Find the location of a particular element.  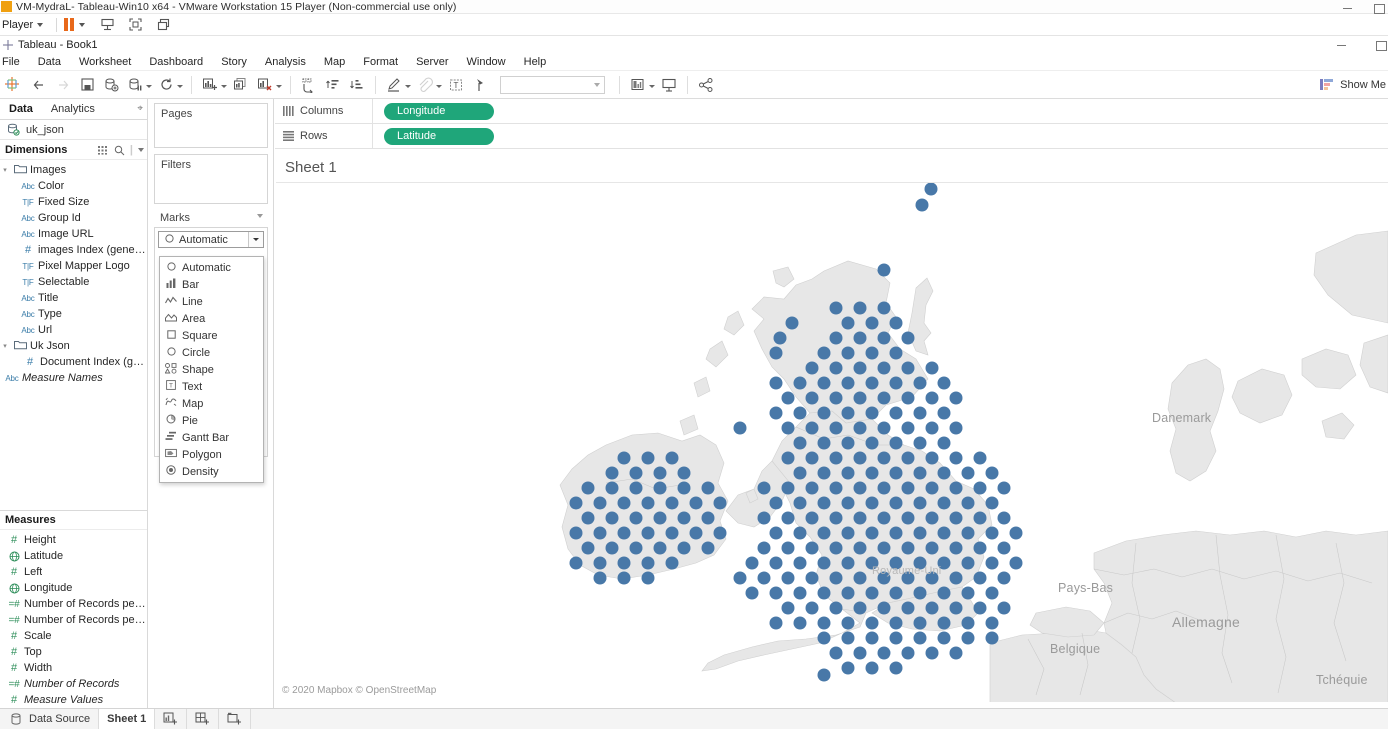

menu-help: Help is located at coordinates (535, 62).